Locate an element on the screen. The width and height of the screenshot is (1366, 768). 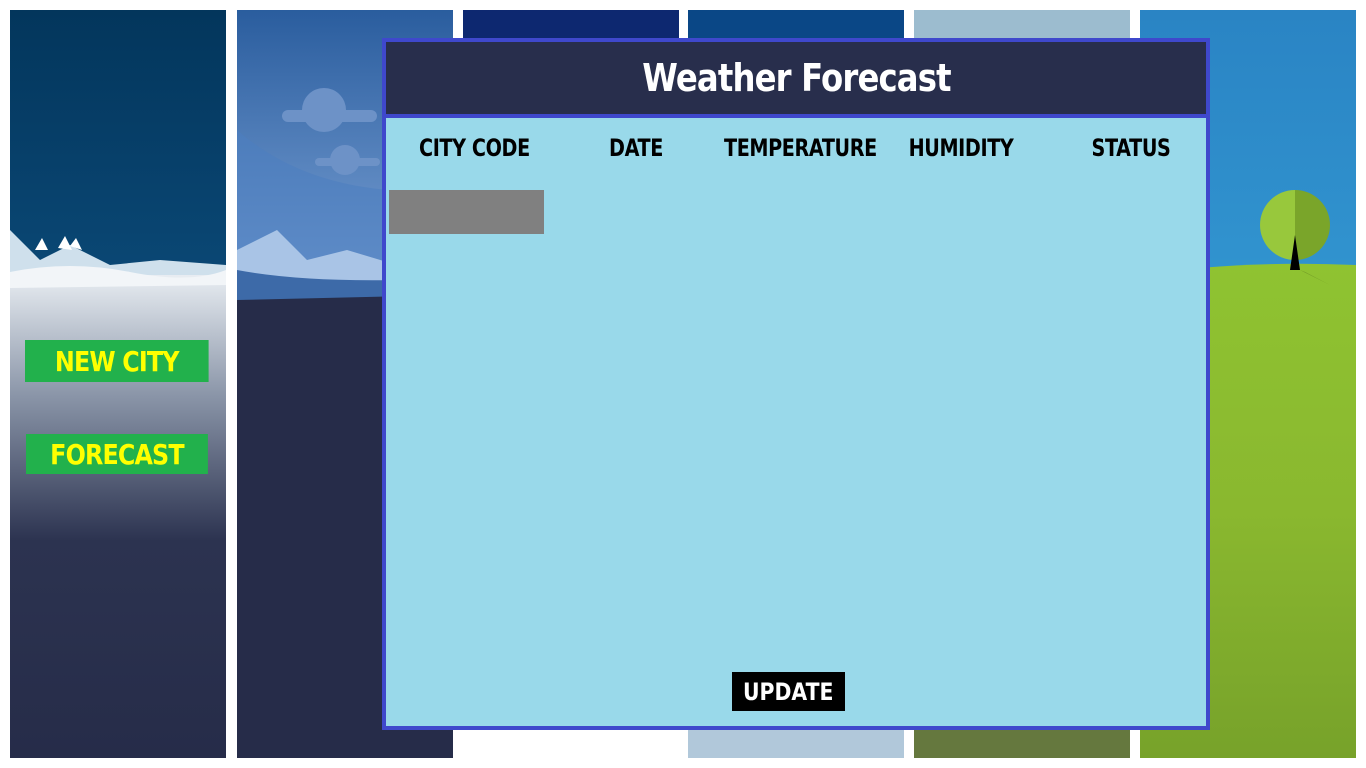
column-header-temperature: TEMPERATURE is located at coordinates (800, 148).